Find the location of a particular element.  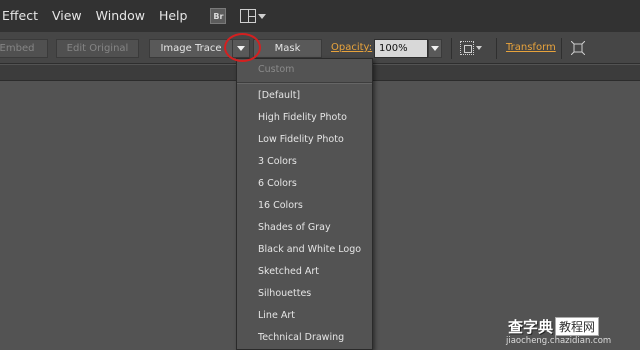

arrange-documents-button is located at coordinates (253, 16).